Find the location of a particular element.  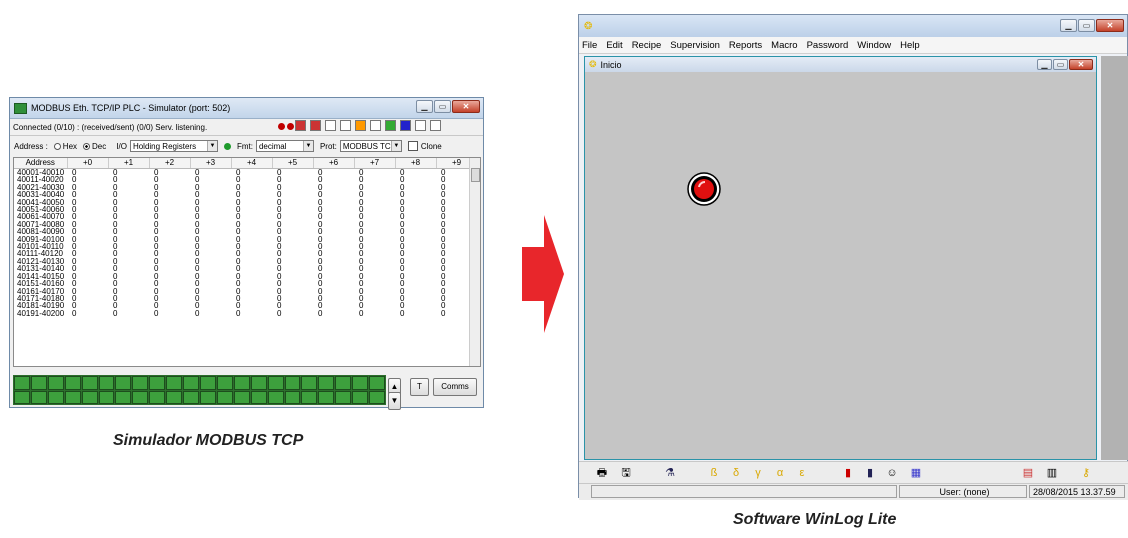

plc2-icon is located at coordinates (315, 125).